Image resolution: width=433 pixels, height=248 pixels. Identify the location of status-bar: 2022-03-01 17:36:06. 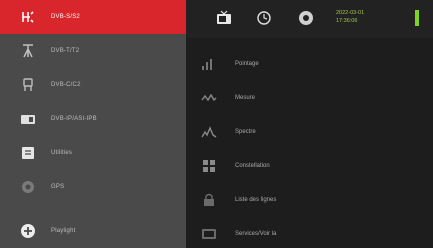
(309, 19).